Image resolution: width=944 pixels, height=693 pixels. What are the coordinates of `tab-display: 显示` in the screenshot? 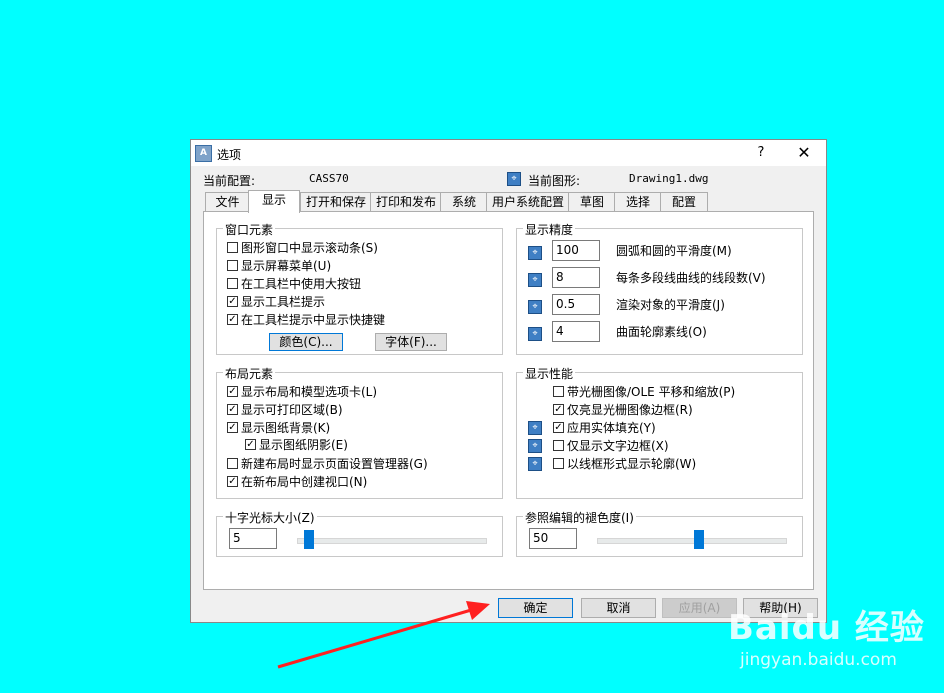 It's located at (274, 201).